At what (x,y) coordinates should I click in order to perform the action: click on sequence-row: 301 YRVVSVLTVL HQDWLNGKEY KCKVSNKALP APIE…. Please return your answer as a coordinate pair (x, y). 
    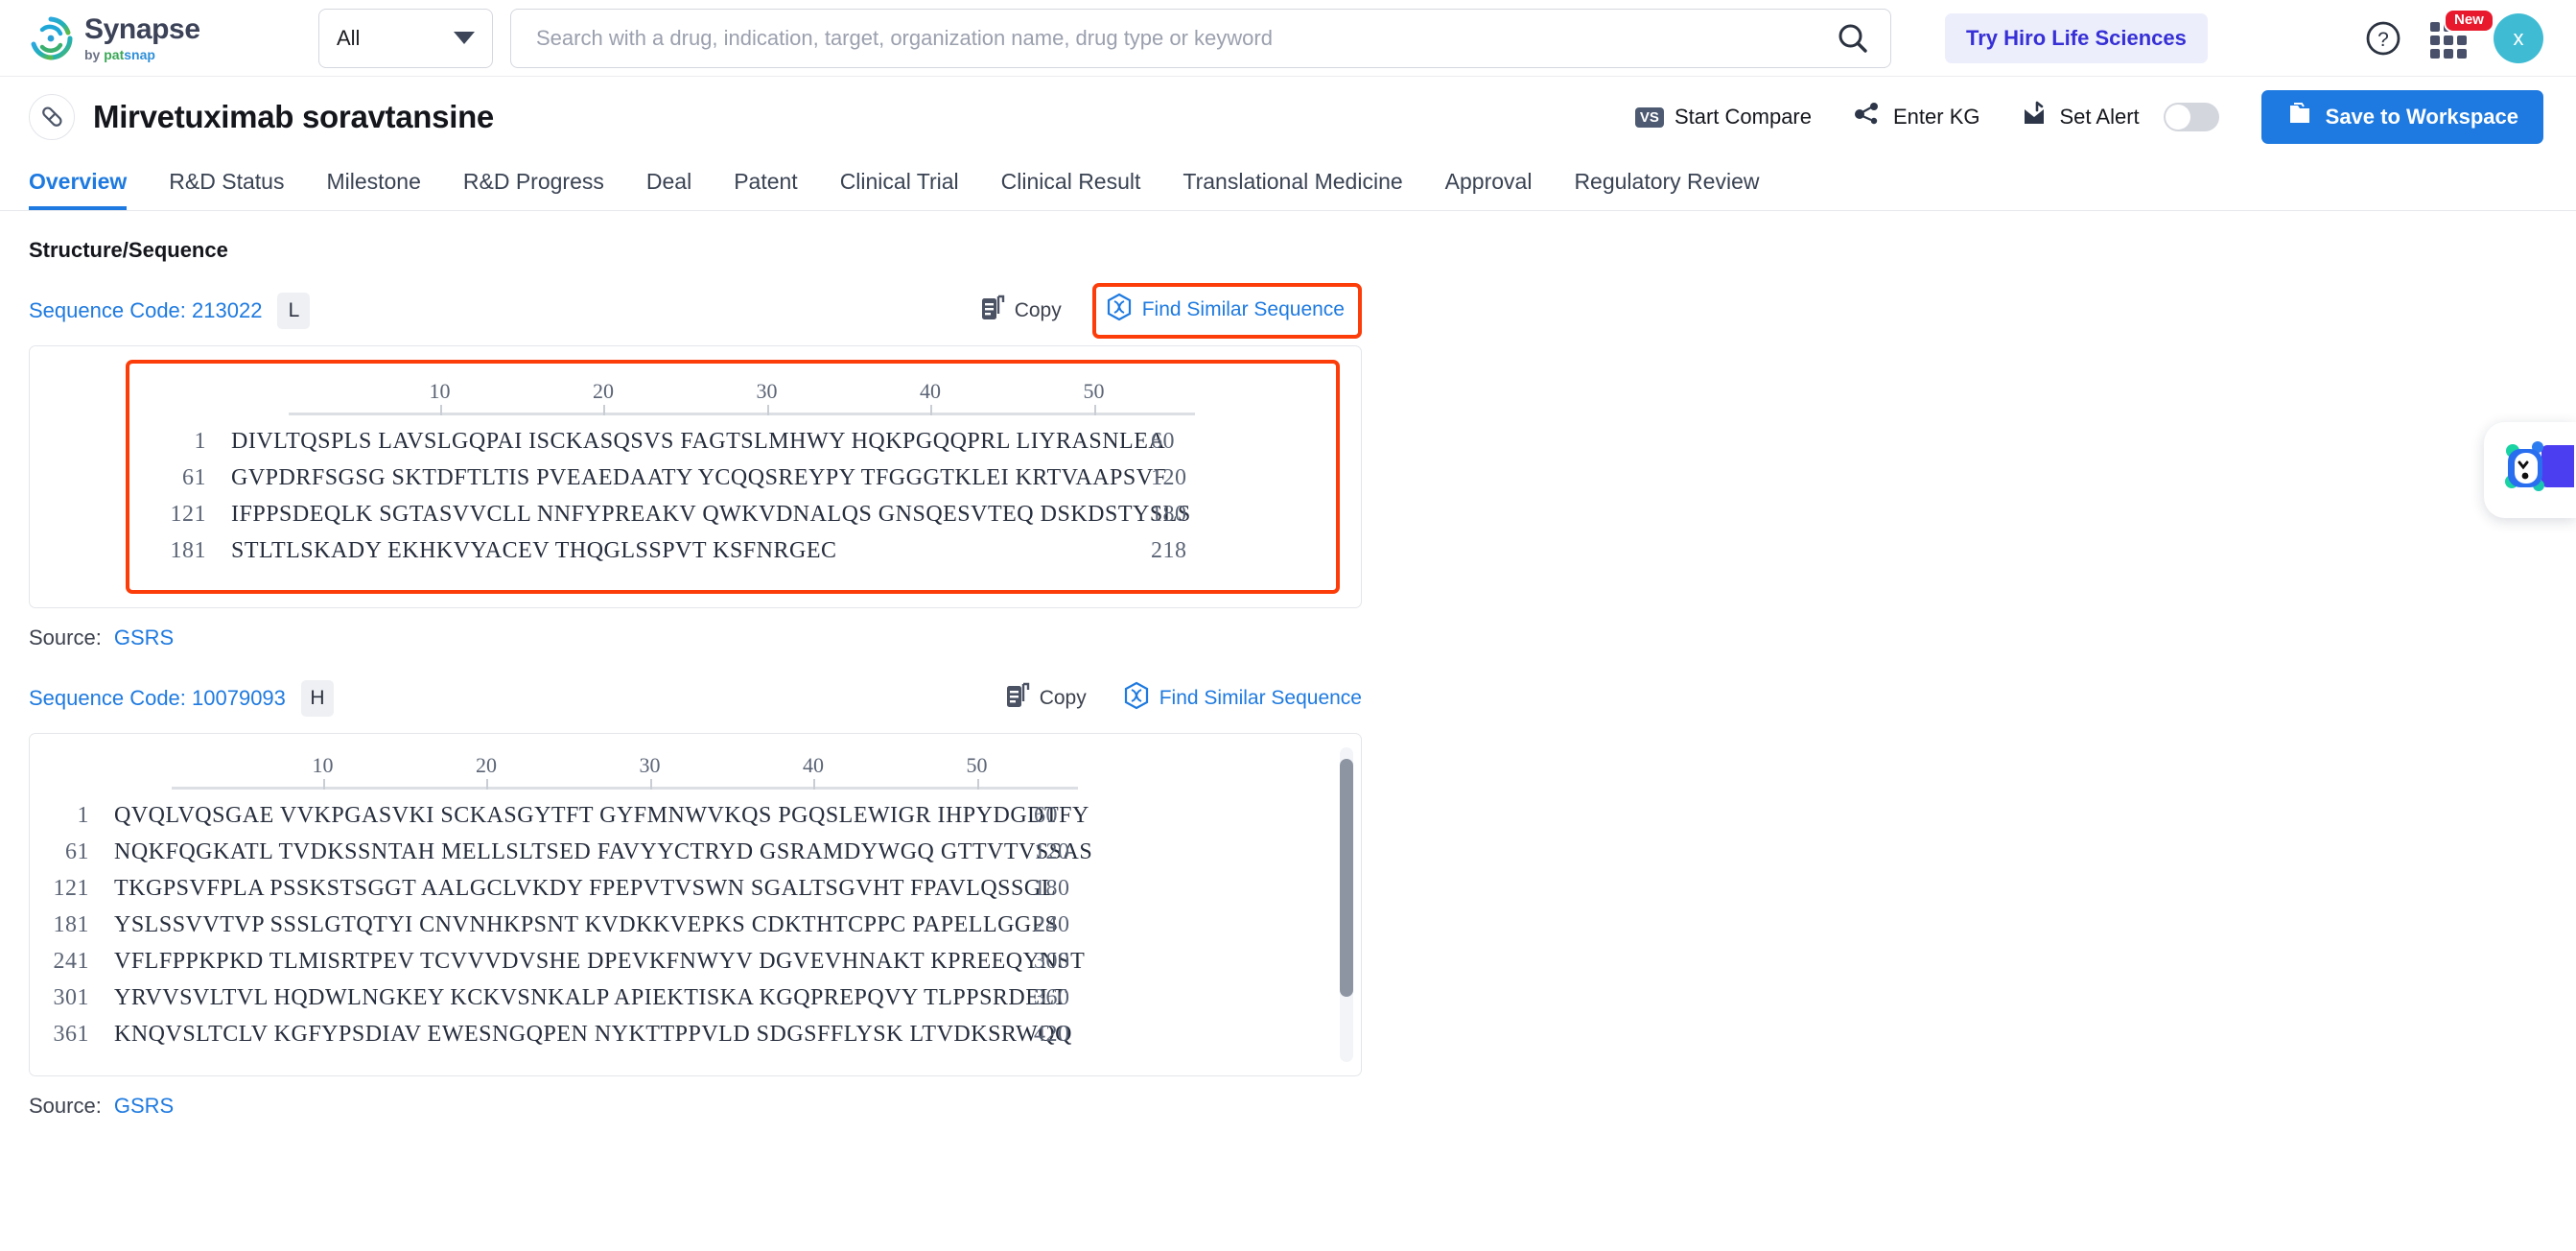
    Looking at the image, I should click on (695, 998).